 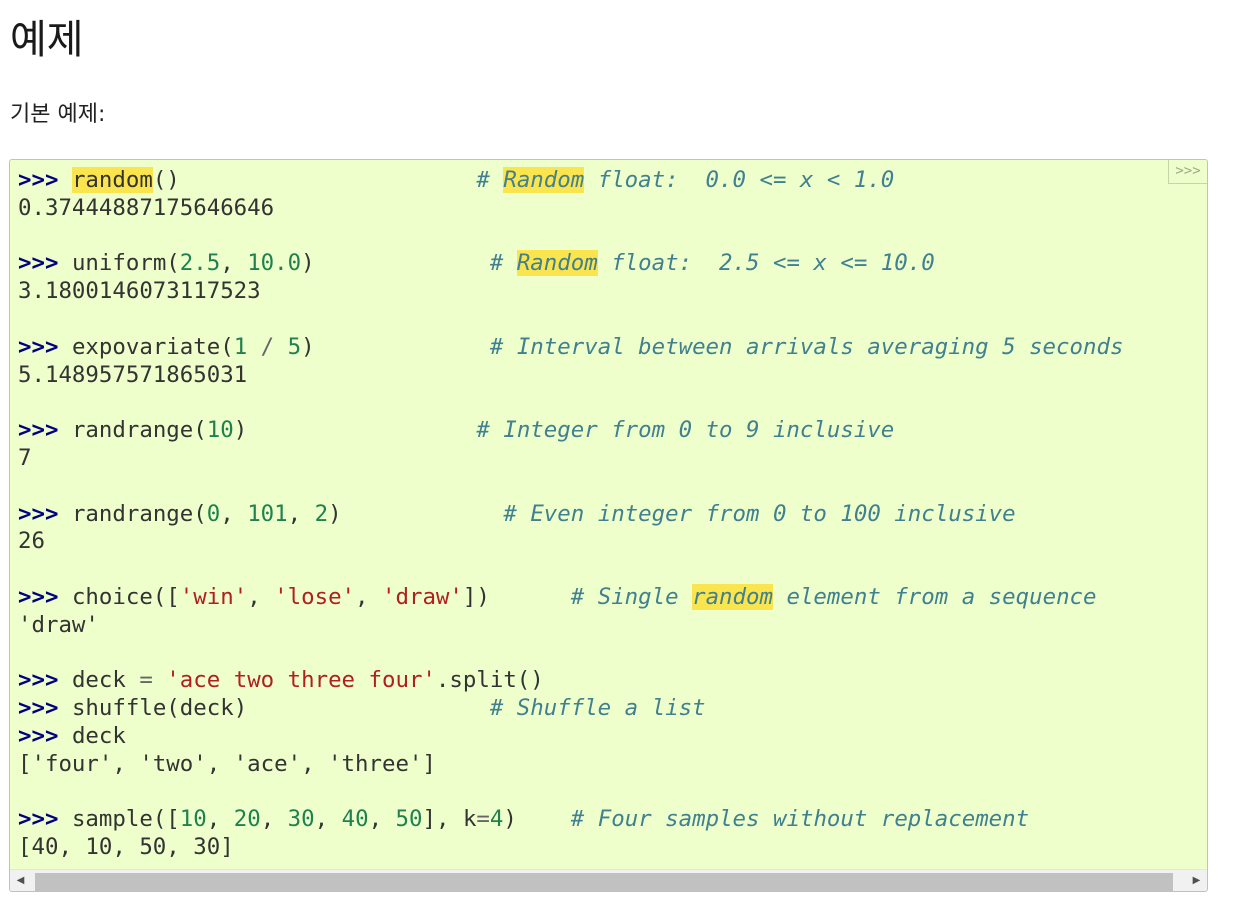 What do you see at coordinates (294, 346) in the screenshot?
I see `code-number: 5` at bounding box center [294, 346].